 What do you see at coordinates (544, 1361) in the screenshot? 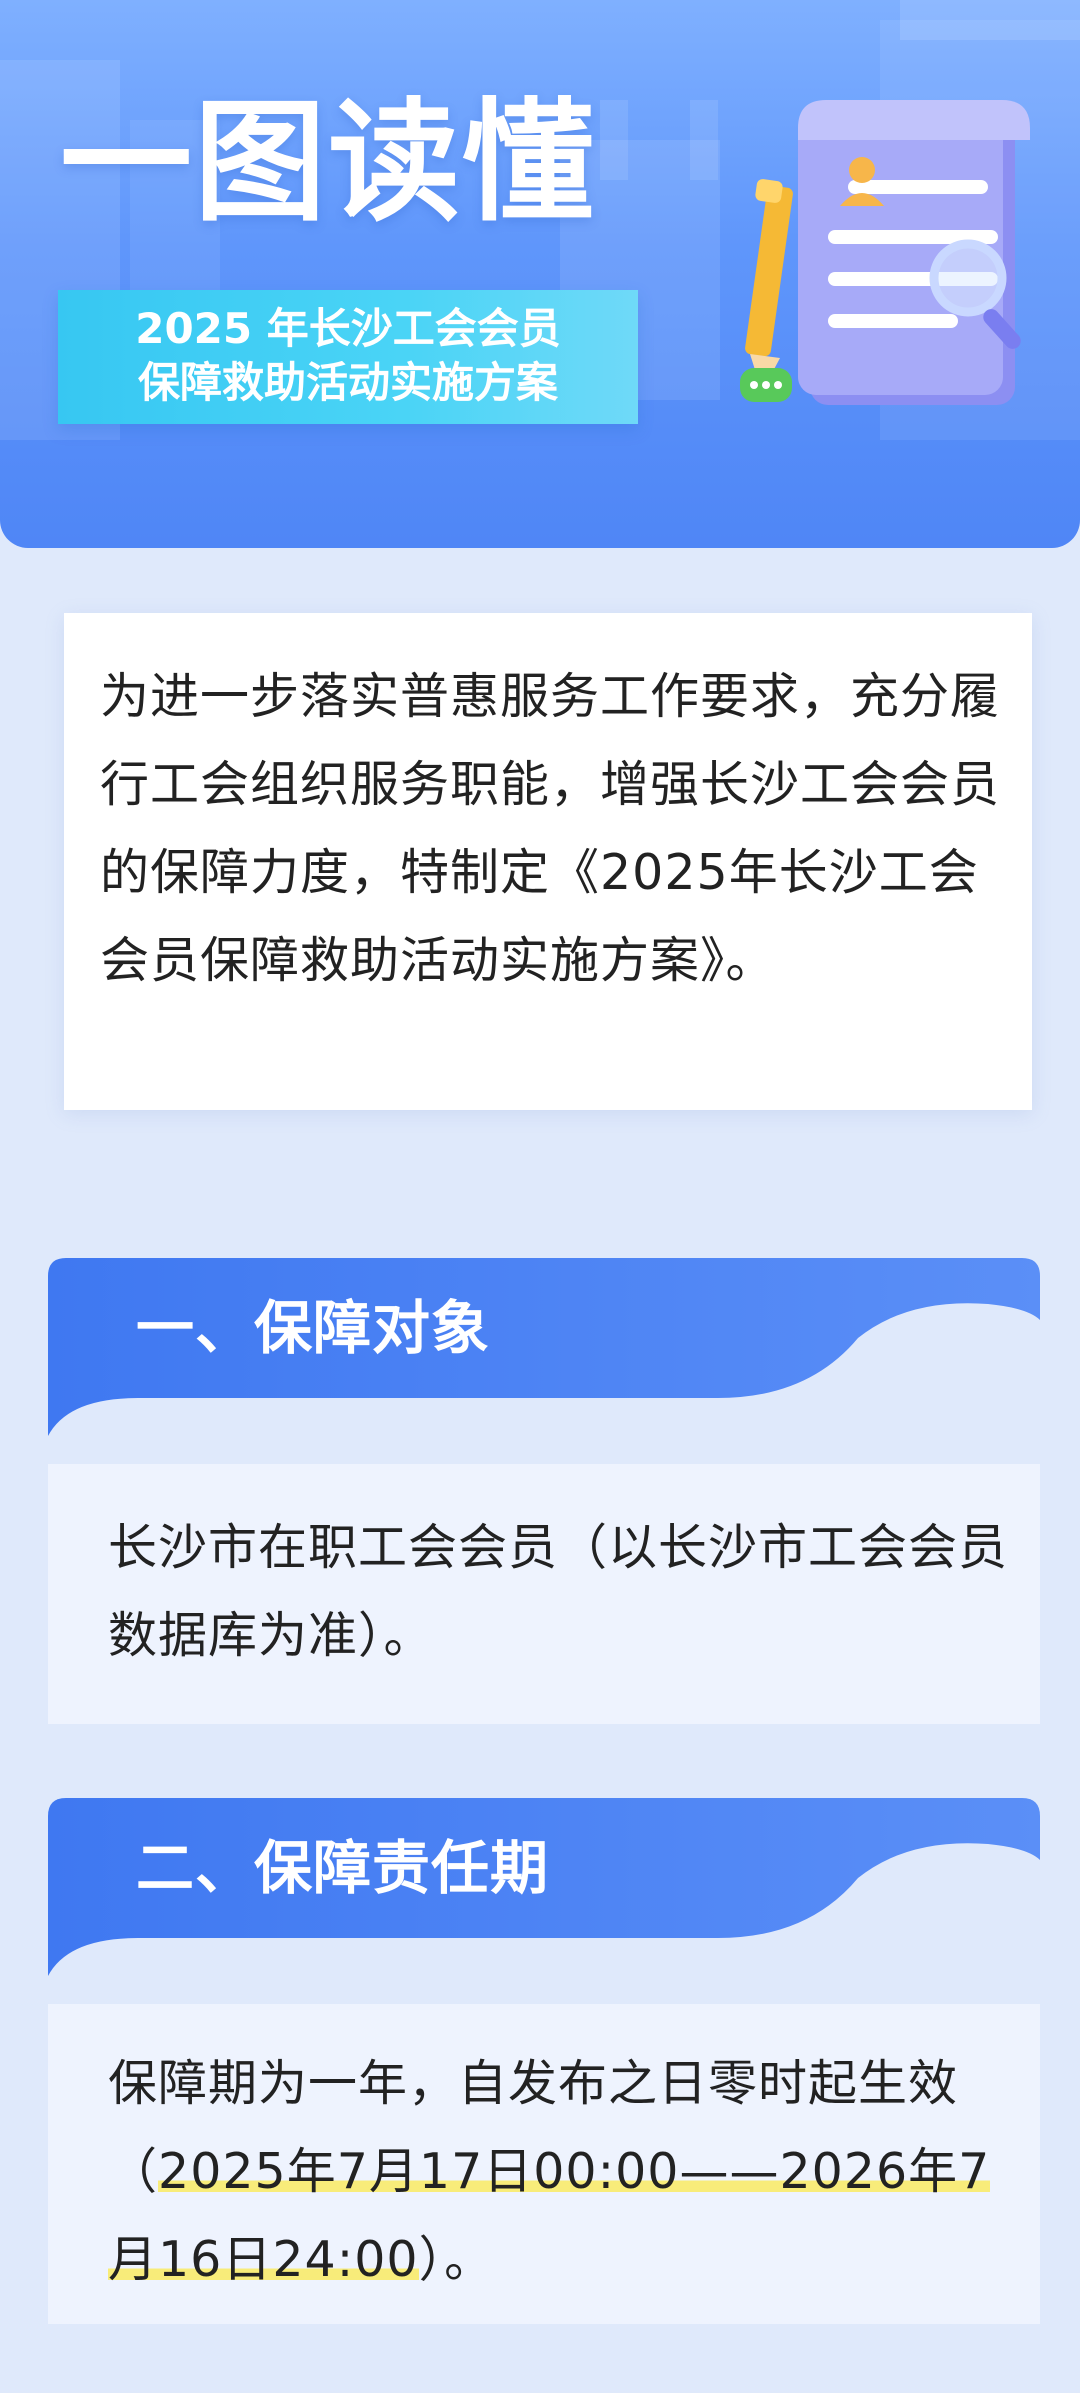
I see `section-header: 一、保障对象` at bounding box center [544, 1361].